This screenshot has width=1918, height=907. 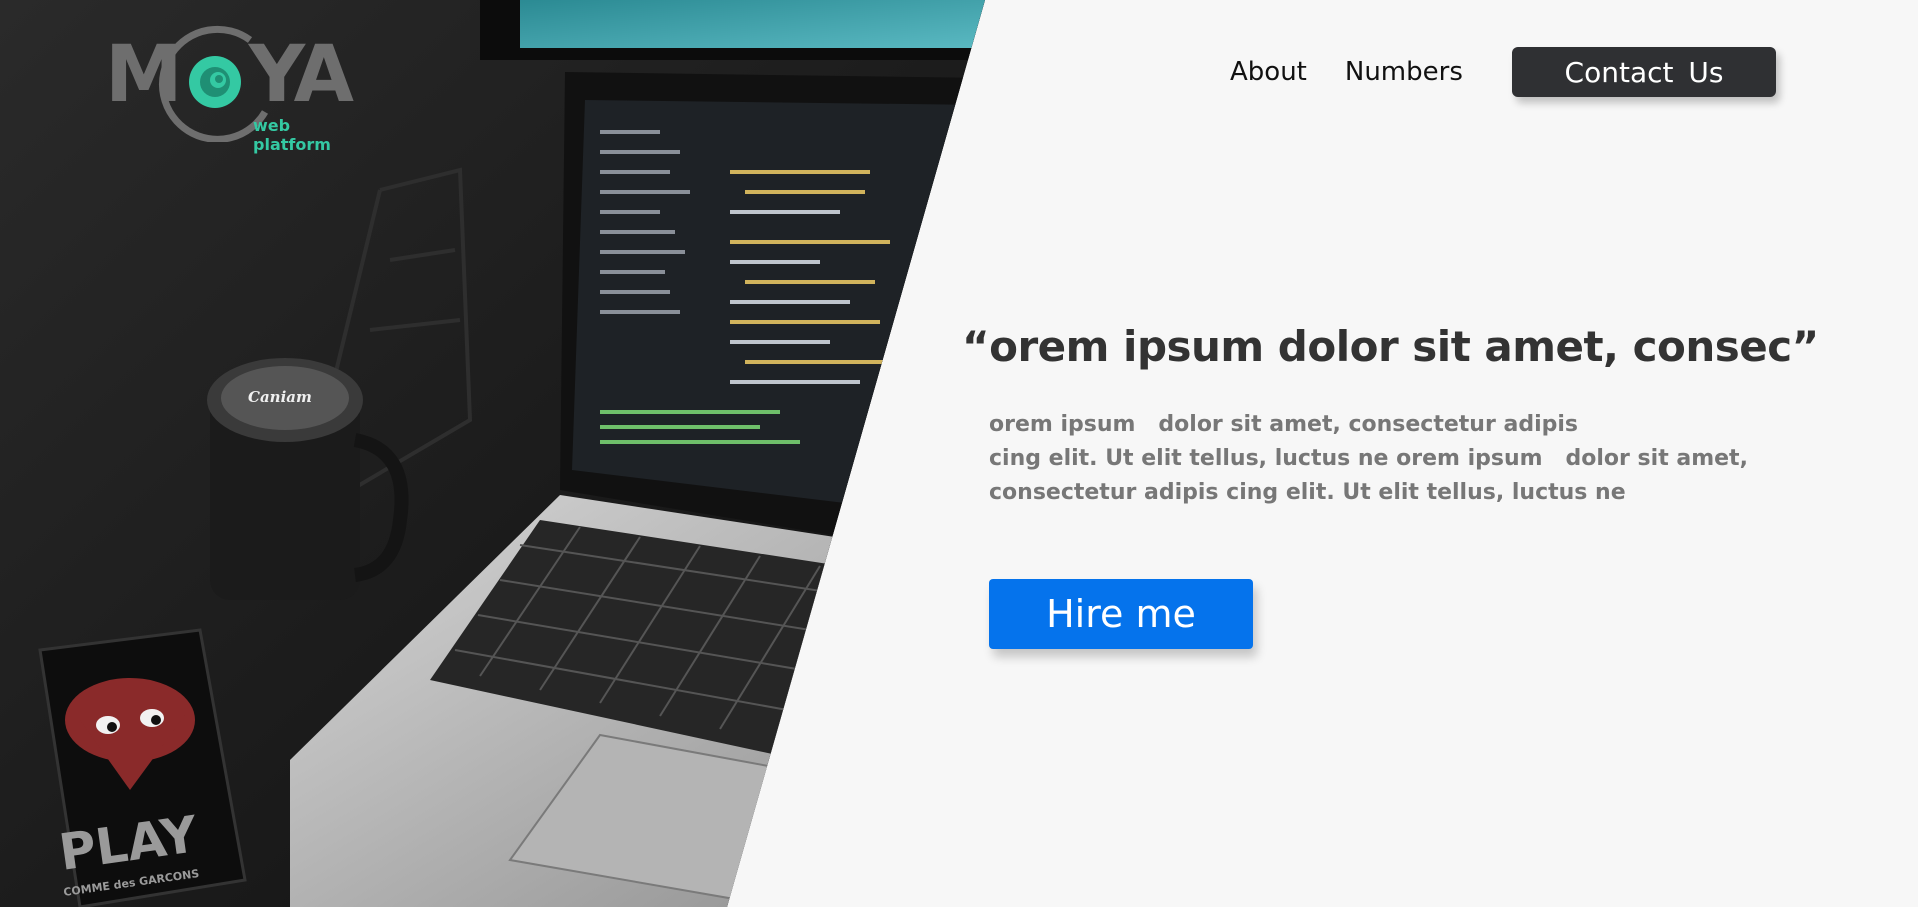 I want to click on laptop-screen, so click(x=772, y=316).